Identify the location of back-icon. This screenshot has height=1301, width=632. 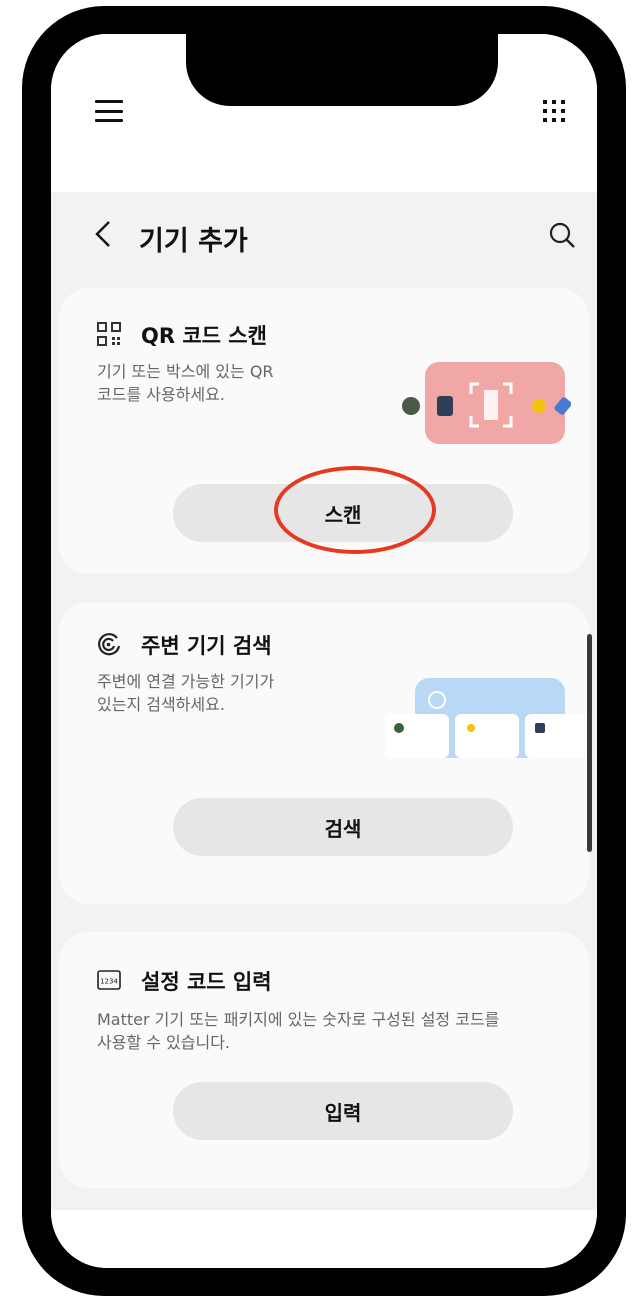
(103, 234).